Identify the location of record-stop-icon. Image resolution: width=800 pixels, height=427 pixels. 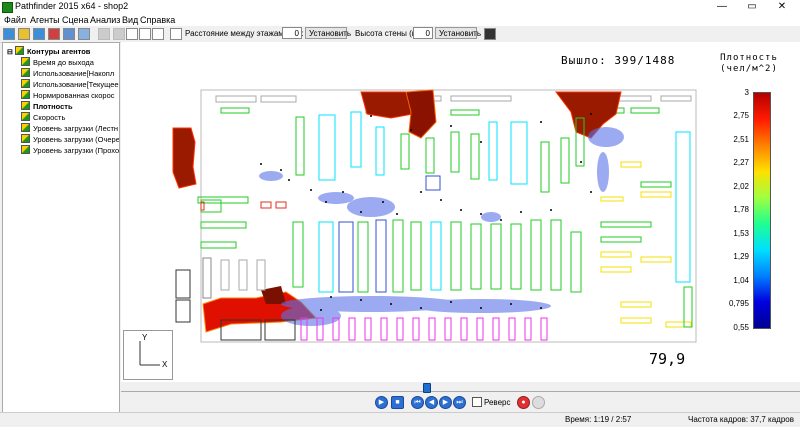
(538, 402).